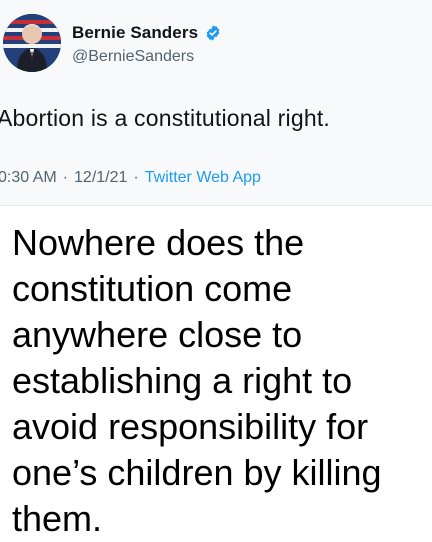 The image size is (432, 542). I want to click on author-name-row: Bernie Sanders, so click(147, 33).